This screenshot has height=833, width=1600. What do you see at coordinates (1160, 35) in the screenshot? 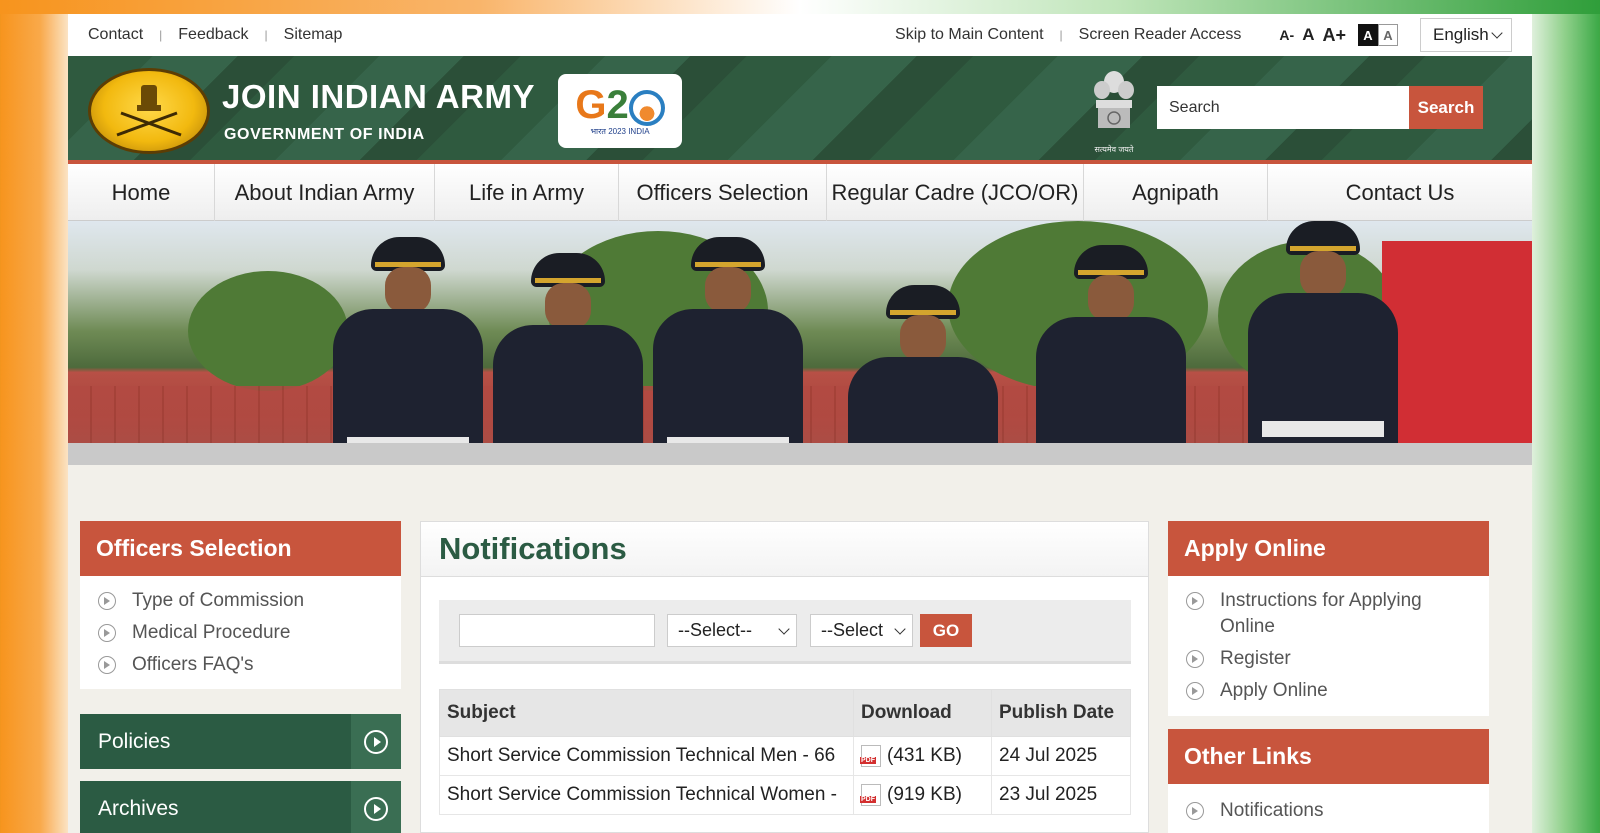
I see `screen-reader-link: Screen Reader Access` at bounding box center [1160, 35].